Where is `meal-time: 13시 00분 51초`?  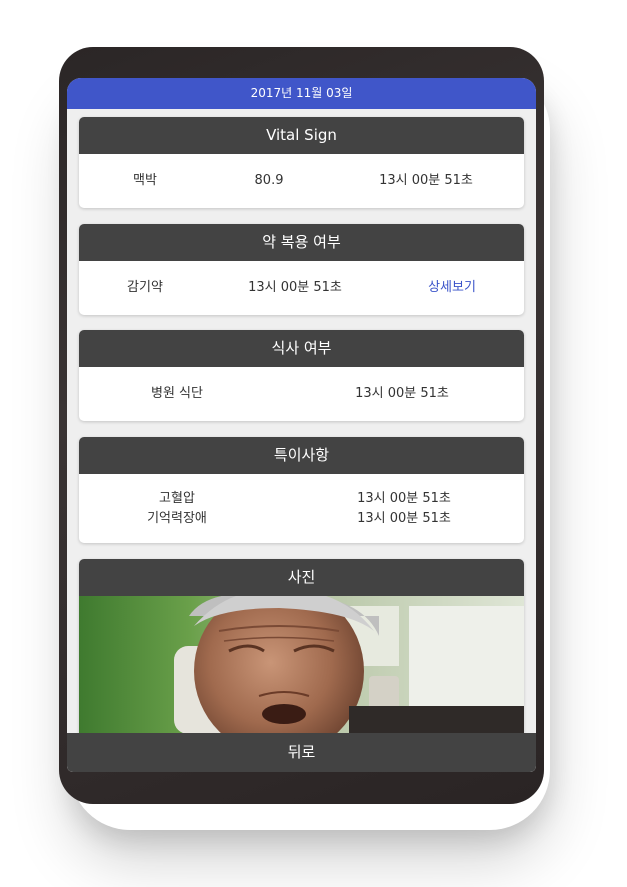 meal-time: 13시 00분 51초 is located at coordinates (402, 393).